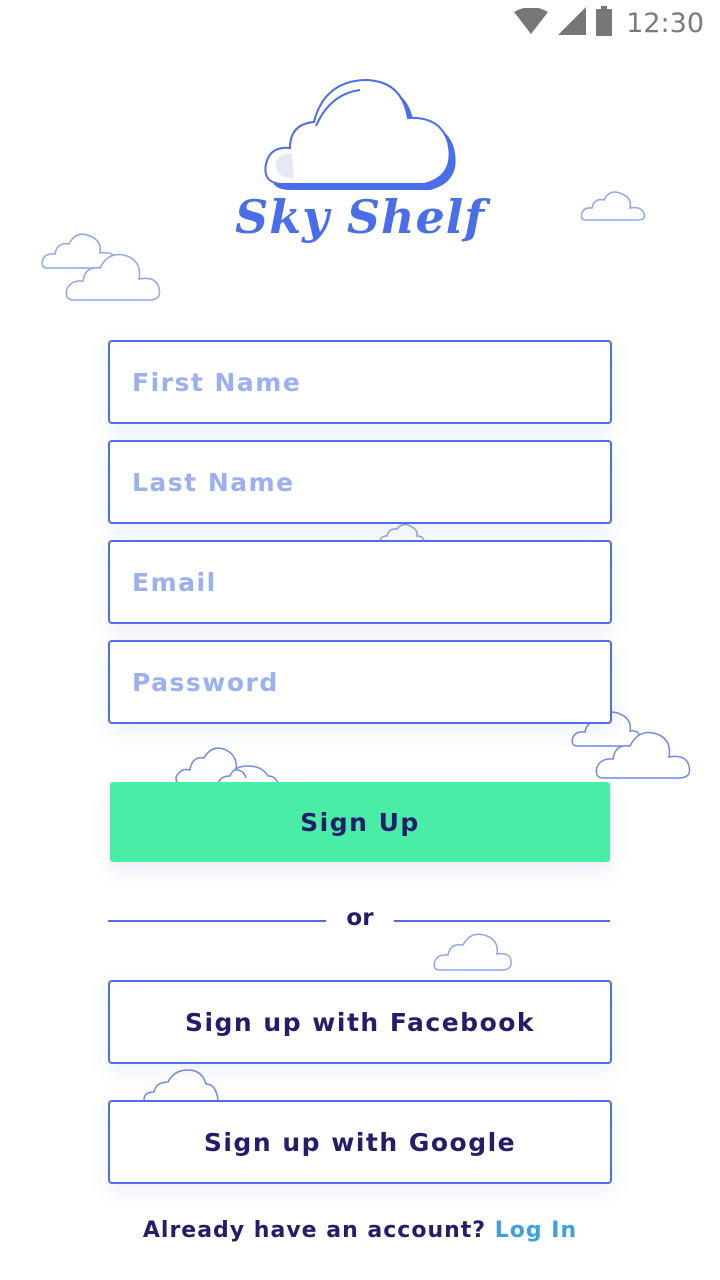  Describe the element at coordinates (604, 23) in the screenshot. I see `battery-icon` at that location.